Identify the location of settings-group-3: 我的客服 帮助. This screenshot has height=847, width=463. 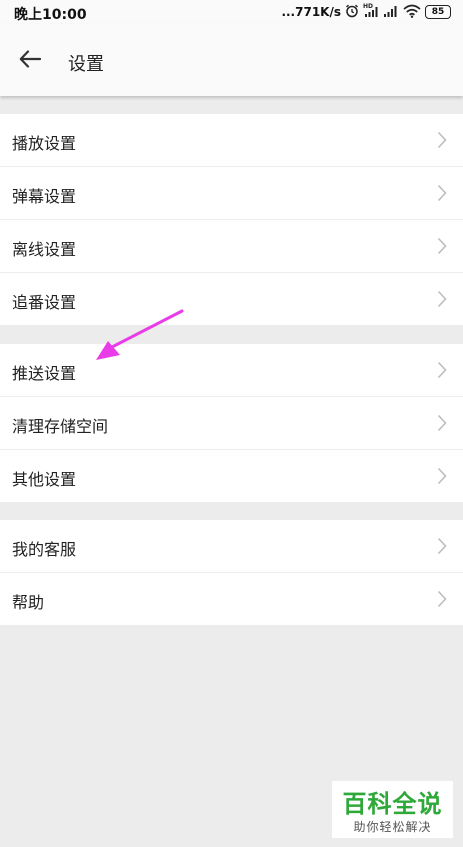
(231, 572).